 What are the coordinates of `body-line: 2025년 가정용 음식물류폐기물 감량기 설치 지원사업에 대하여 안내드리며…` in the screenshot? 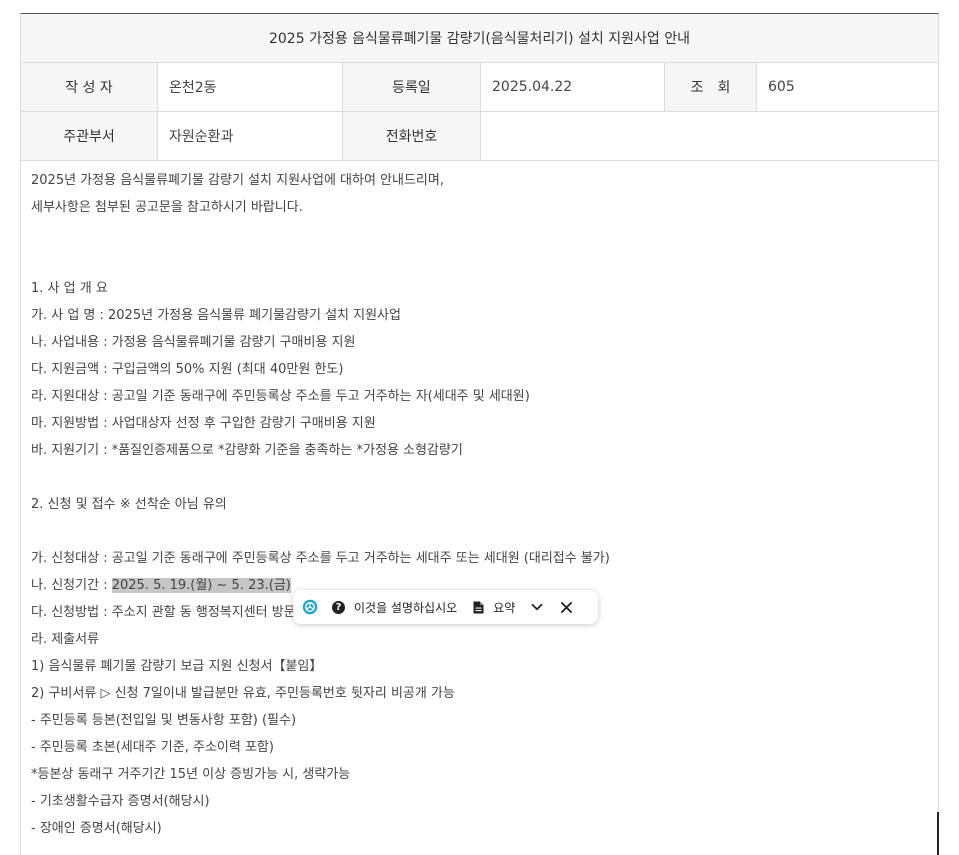 It's located at (237, 180).